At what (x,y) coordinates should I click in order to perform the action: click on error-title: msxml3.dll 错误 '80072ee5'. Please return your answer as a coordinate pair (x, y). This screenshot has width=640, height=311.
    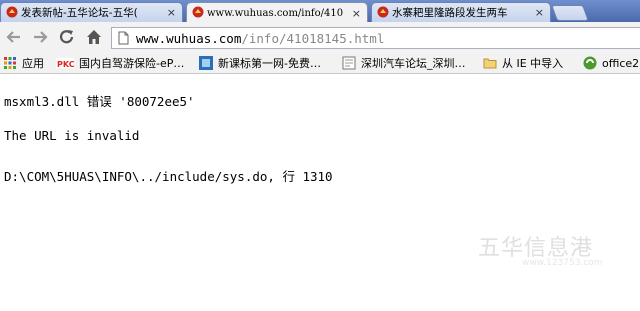
    Looking at the image, I should click on (99, 101).